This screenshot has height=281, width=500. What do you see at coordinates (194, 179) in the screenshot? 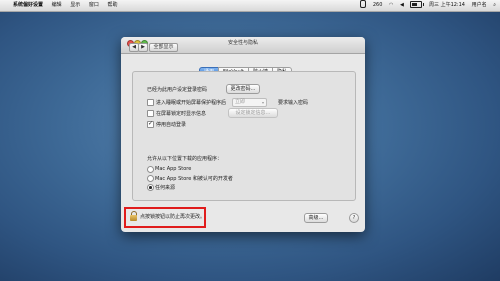
I see `source-identified-developers-label: Mac App Store 和被认可的开发者` at bounding box center [194, 179].